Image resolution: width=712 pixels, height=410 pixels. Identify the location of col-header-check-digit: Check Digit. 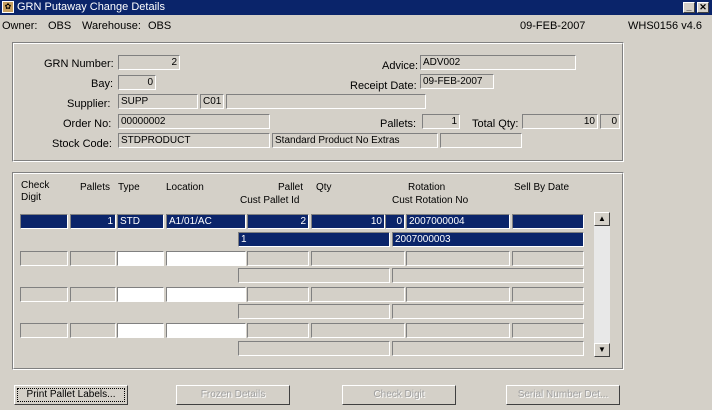
(35, 191).